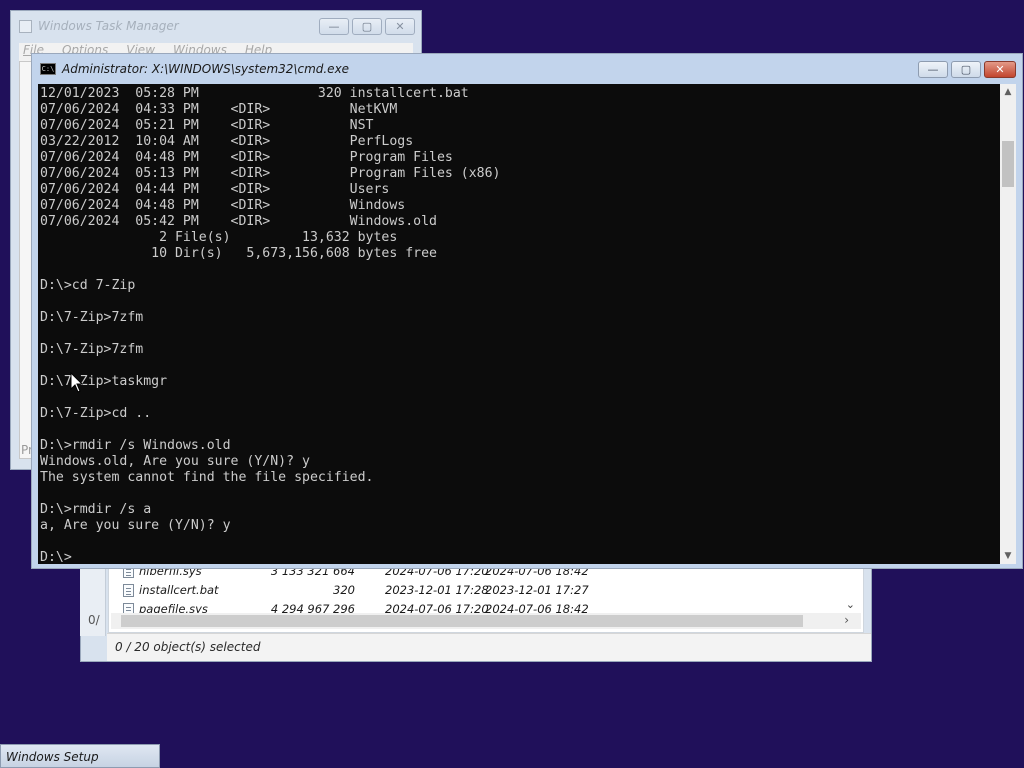 The image size is (1024, 768). What do you see at coordinates (179, 590) in the screenshot?
I see `file-name: installcert.bat` at bounding box center [179, 590].